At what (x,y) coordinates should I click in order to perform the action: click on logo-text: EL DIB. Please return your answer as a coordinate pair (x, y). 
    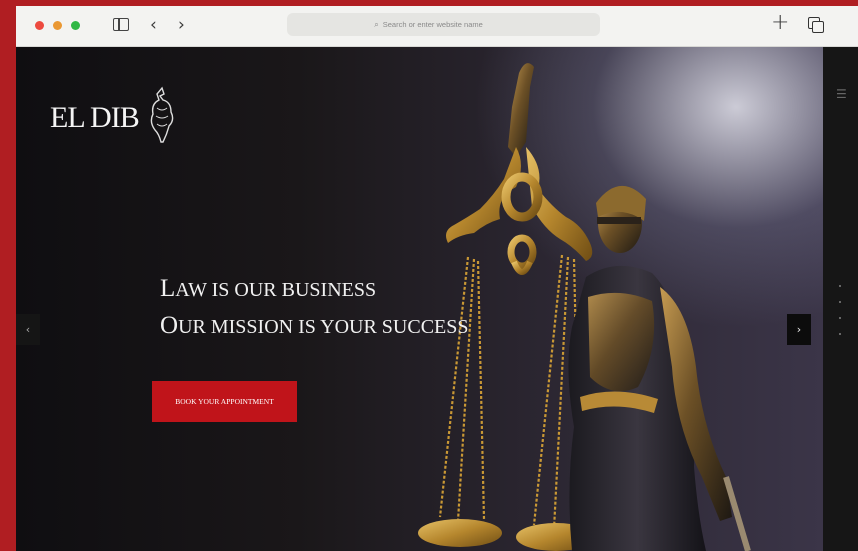
    Looking at the image, I should click on (95, 117).